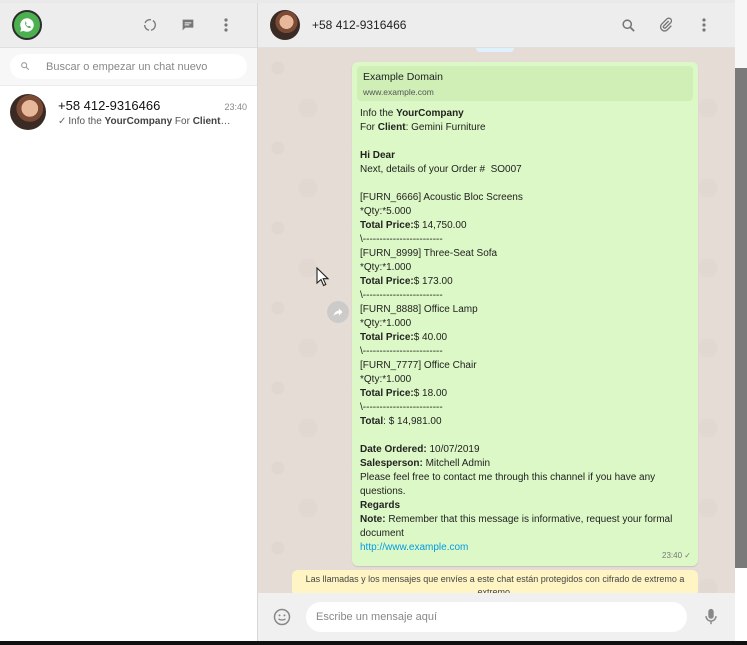 Image resolution: width=747 pixels, height=645 pixels. Describe the element at coordinates (525, 114) in the screenshot. I see `message-line: Info the YourCompany` at that location.